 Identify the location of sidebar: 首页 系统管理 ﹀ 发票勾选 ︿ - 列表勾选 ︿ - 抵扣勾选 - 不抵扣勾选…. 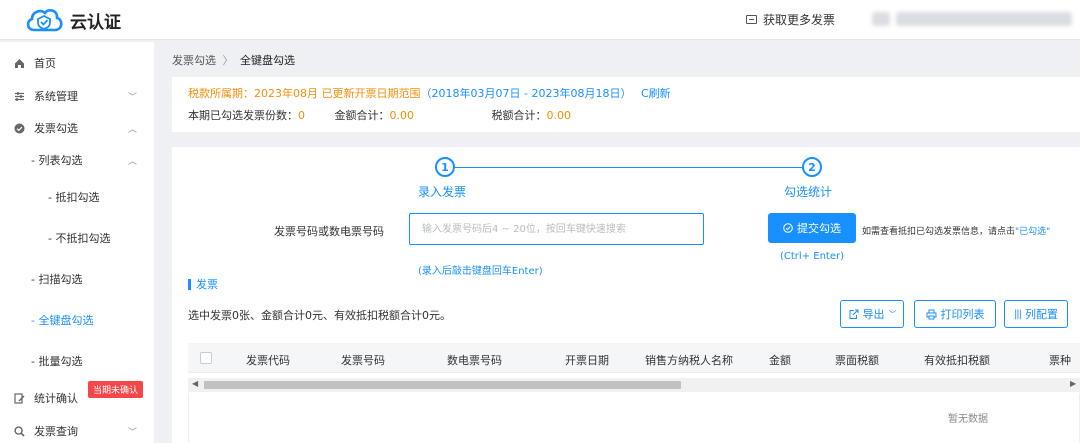
(77, 242).